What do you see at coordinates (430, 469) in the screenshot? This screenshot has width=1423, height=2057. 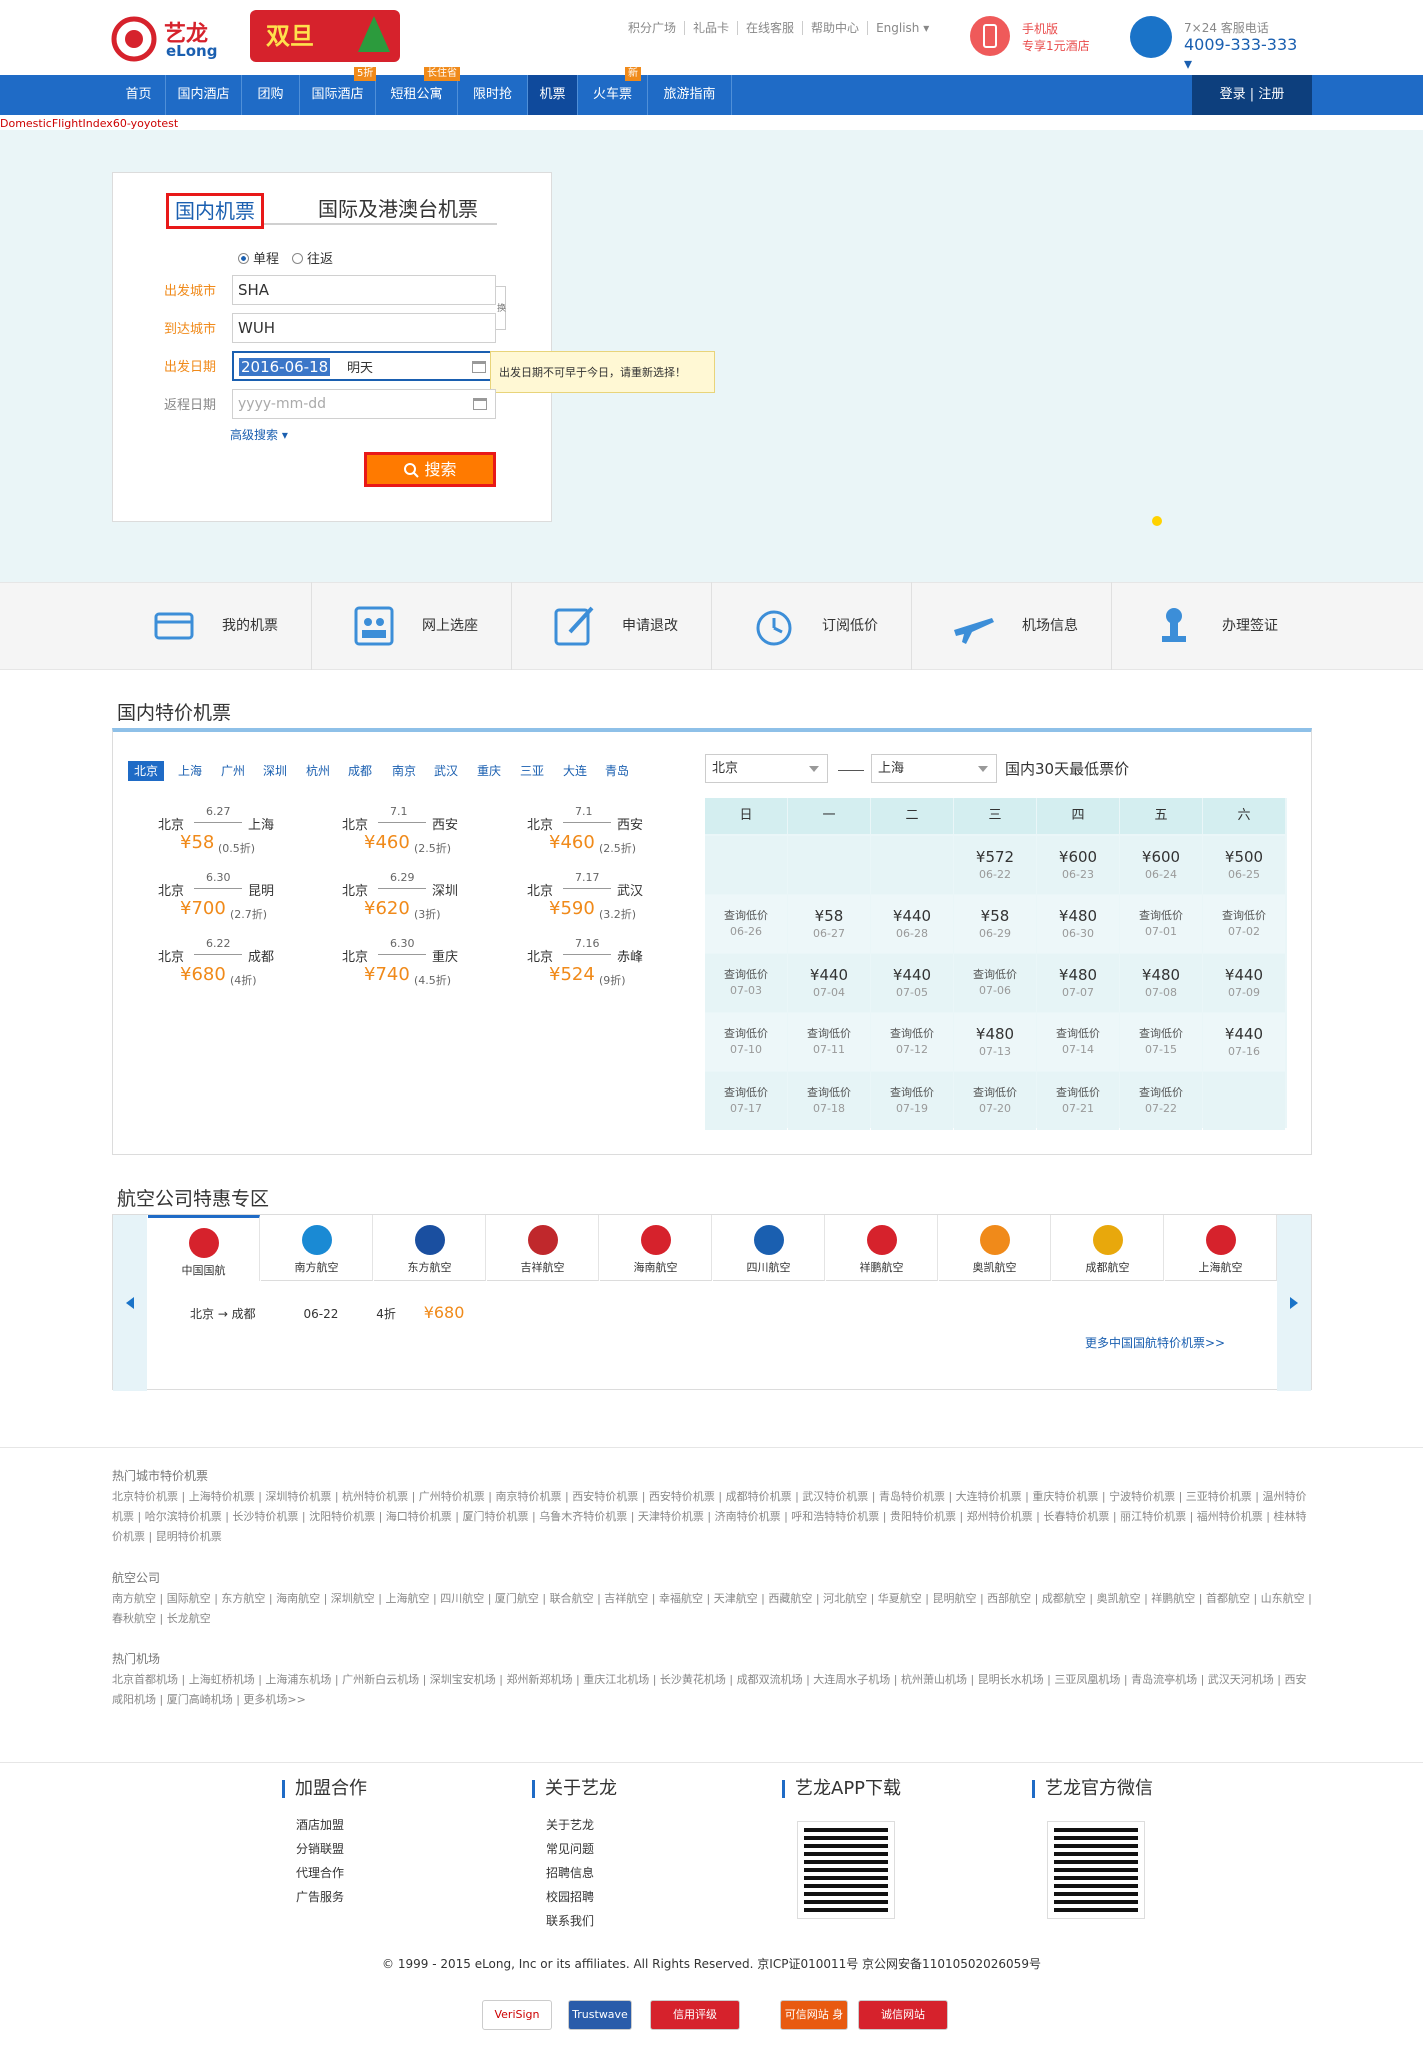 I see `search-button: 搜索` at bounding box center [430, 469].